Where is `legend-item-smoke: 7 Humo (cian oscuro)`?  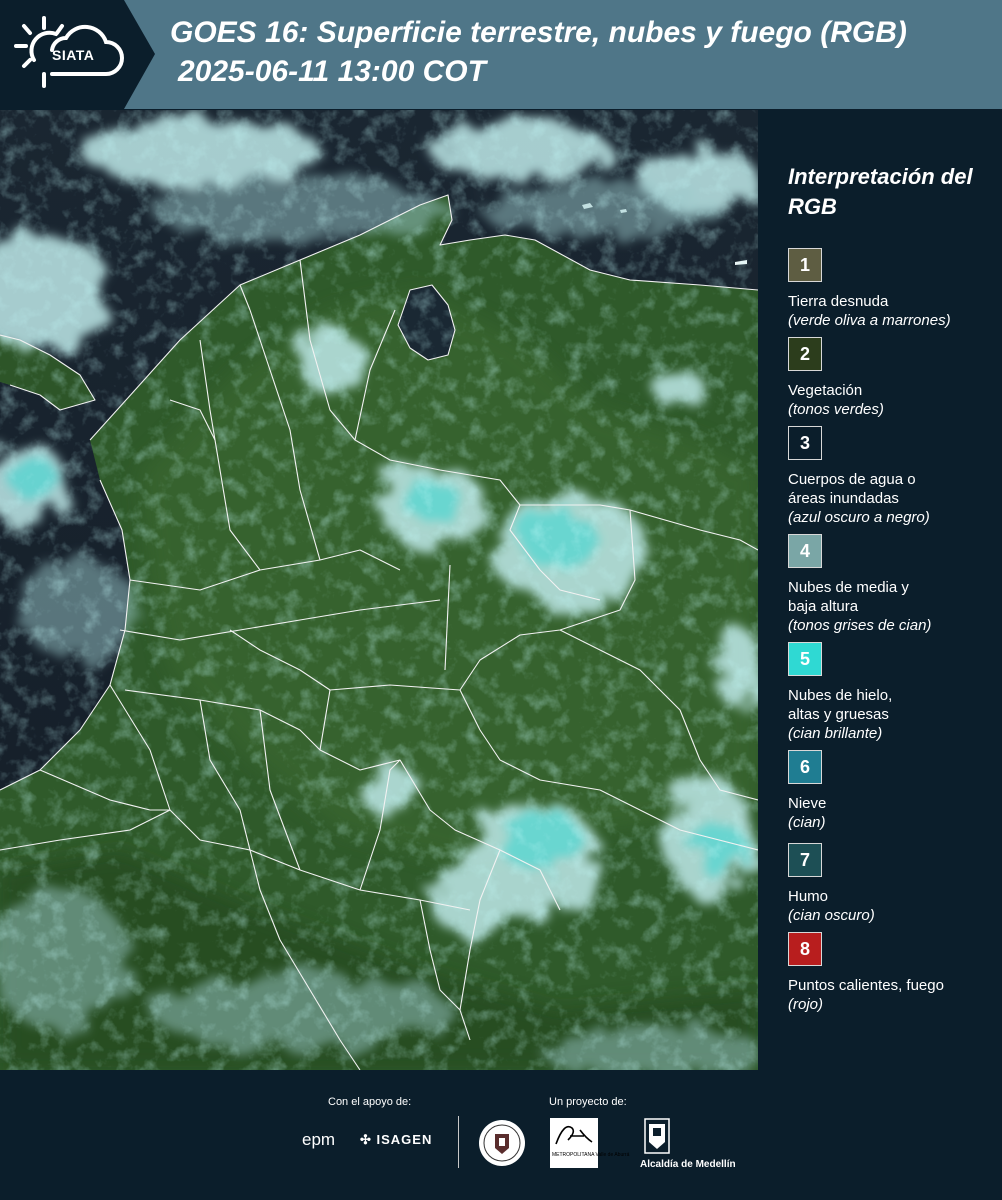
legend-item-smoke: 7 Humo (cian oscuro) is located at coordinates (893, 884).